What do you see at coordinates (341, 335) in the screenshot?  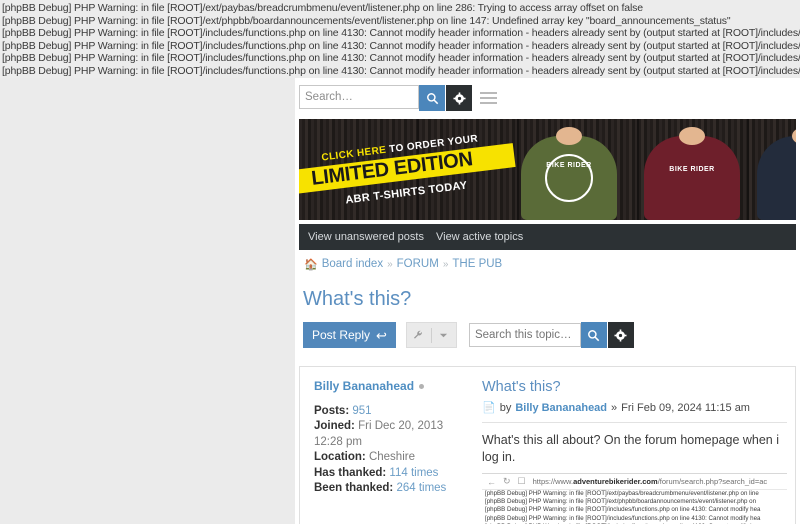 I see `post-reply-label: Post Reply` at bounding box center [341, 335].